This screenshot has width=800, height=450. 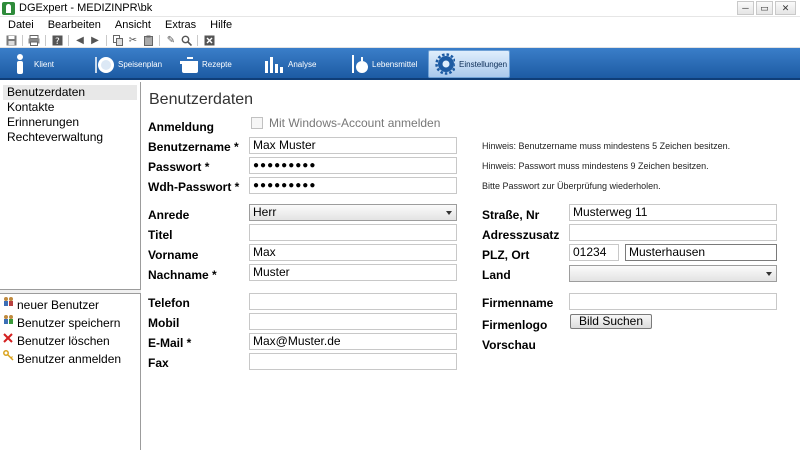 I want to click on plz-input: 01234, so click(x=594, y=252).